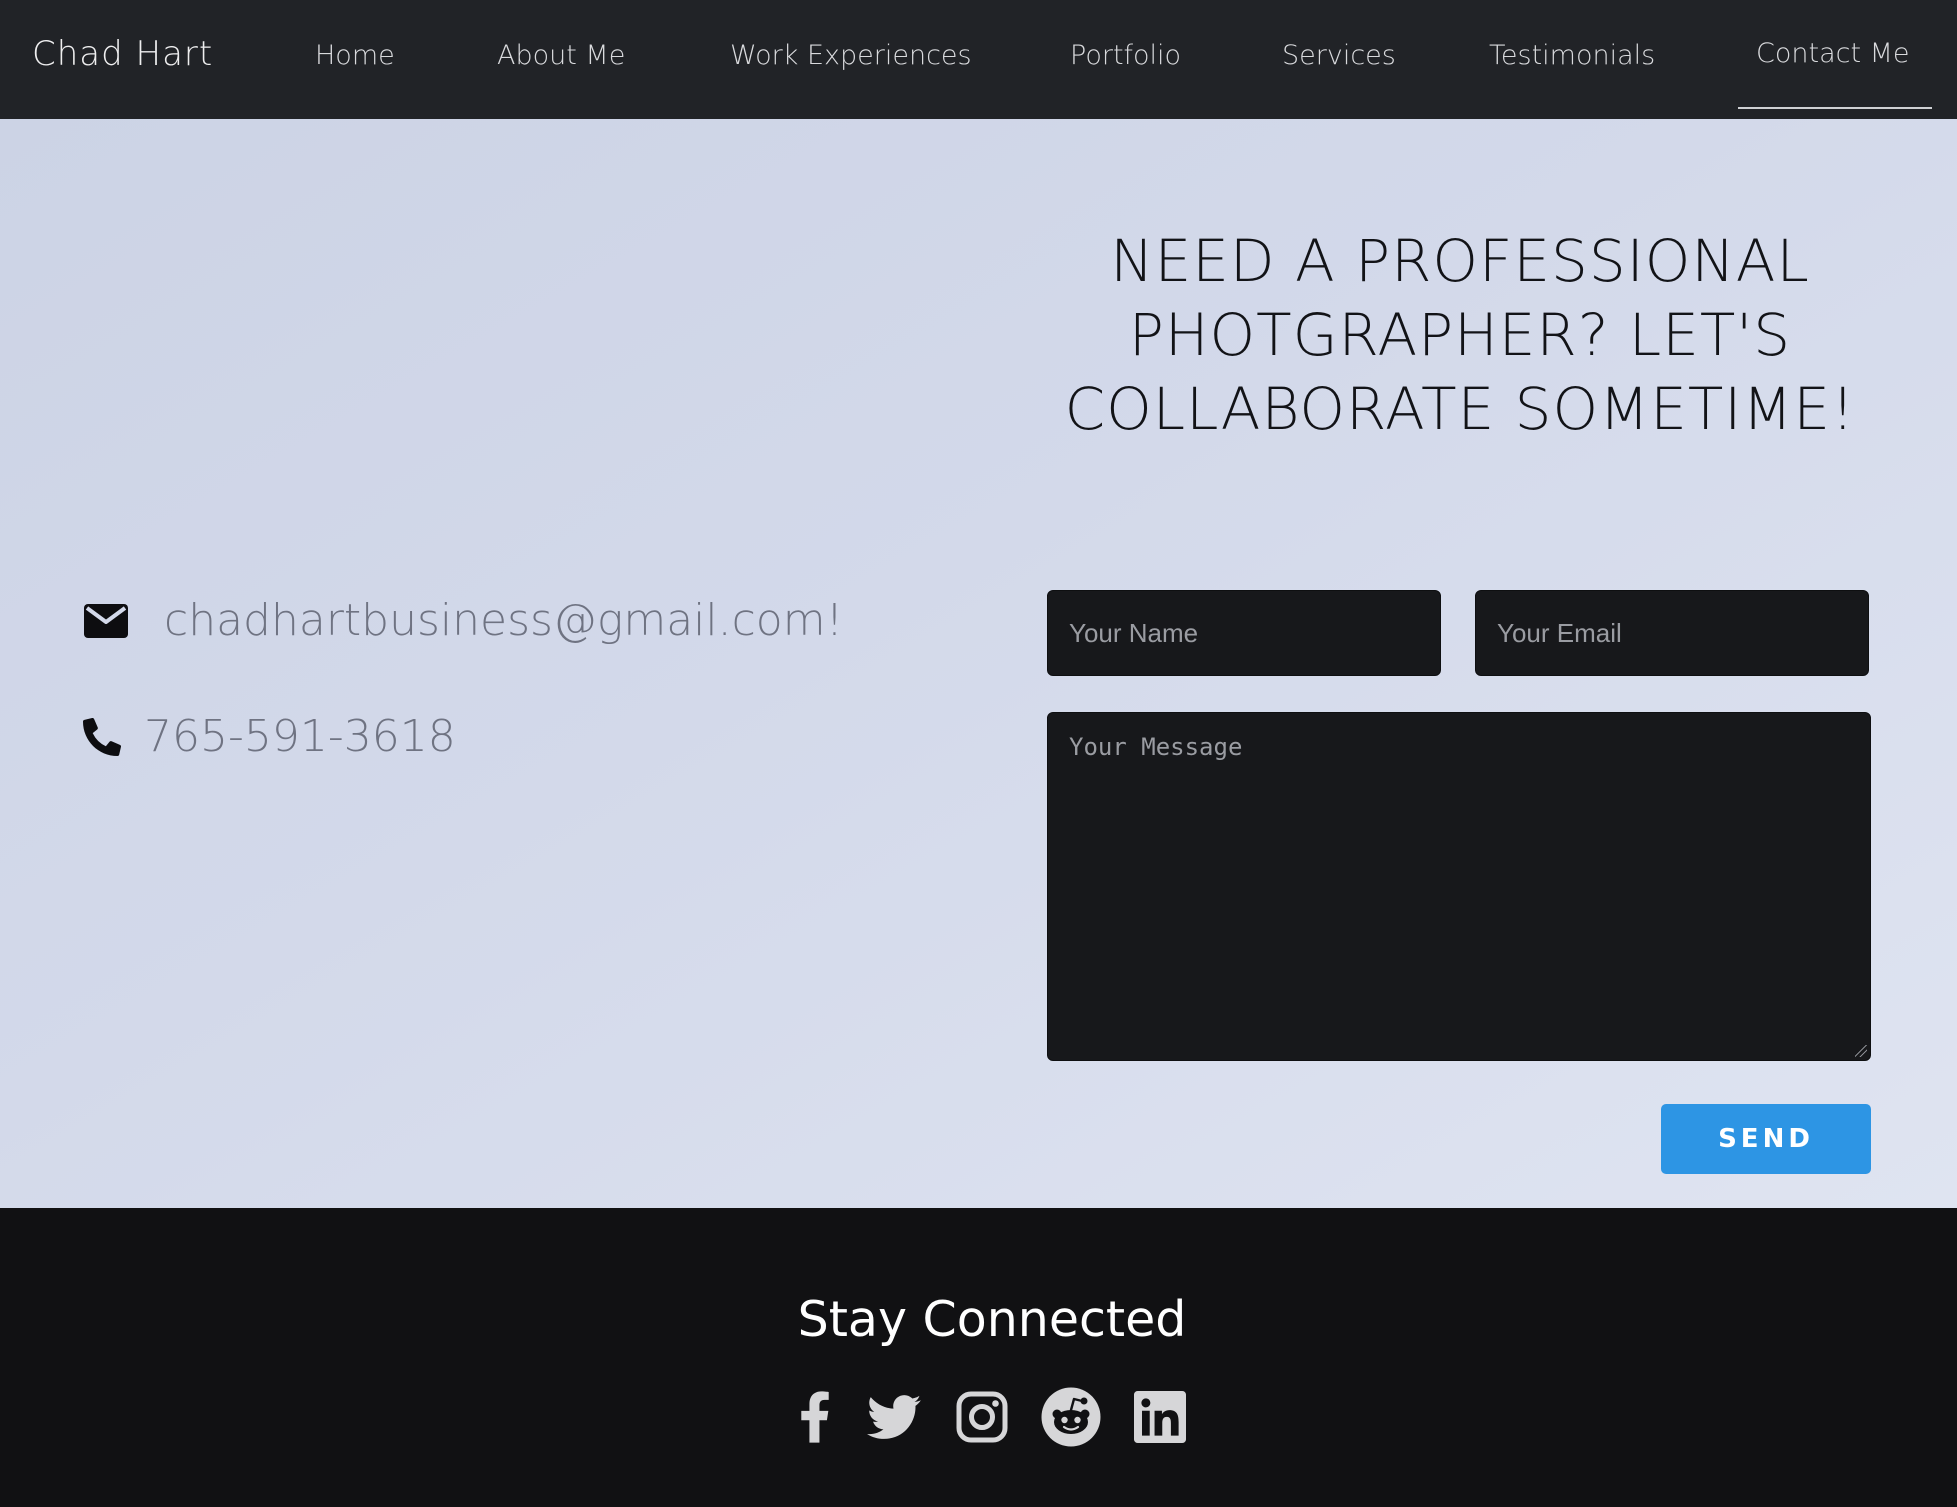 Image resolution: width=1957 pixels, height=1507 pixels. I want to click on envelope-icon, so click(106, 621).